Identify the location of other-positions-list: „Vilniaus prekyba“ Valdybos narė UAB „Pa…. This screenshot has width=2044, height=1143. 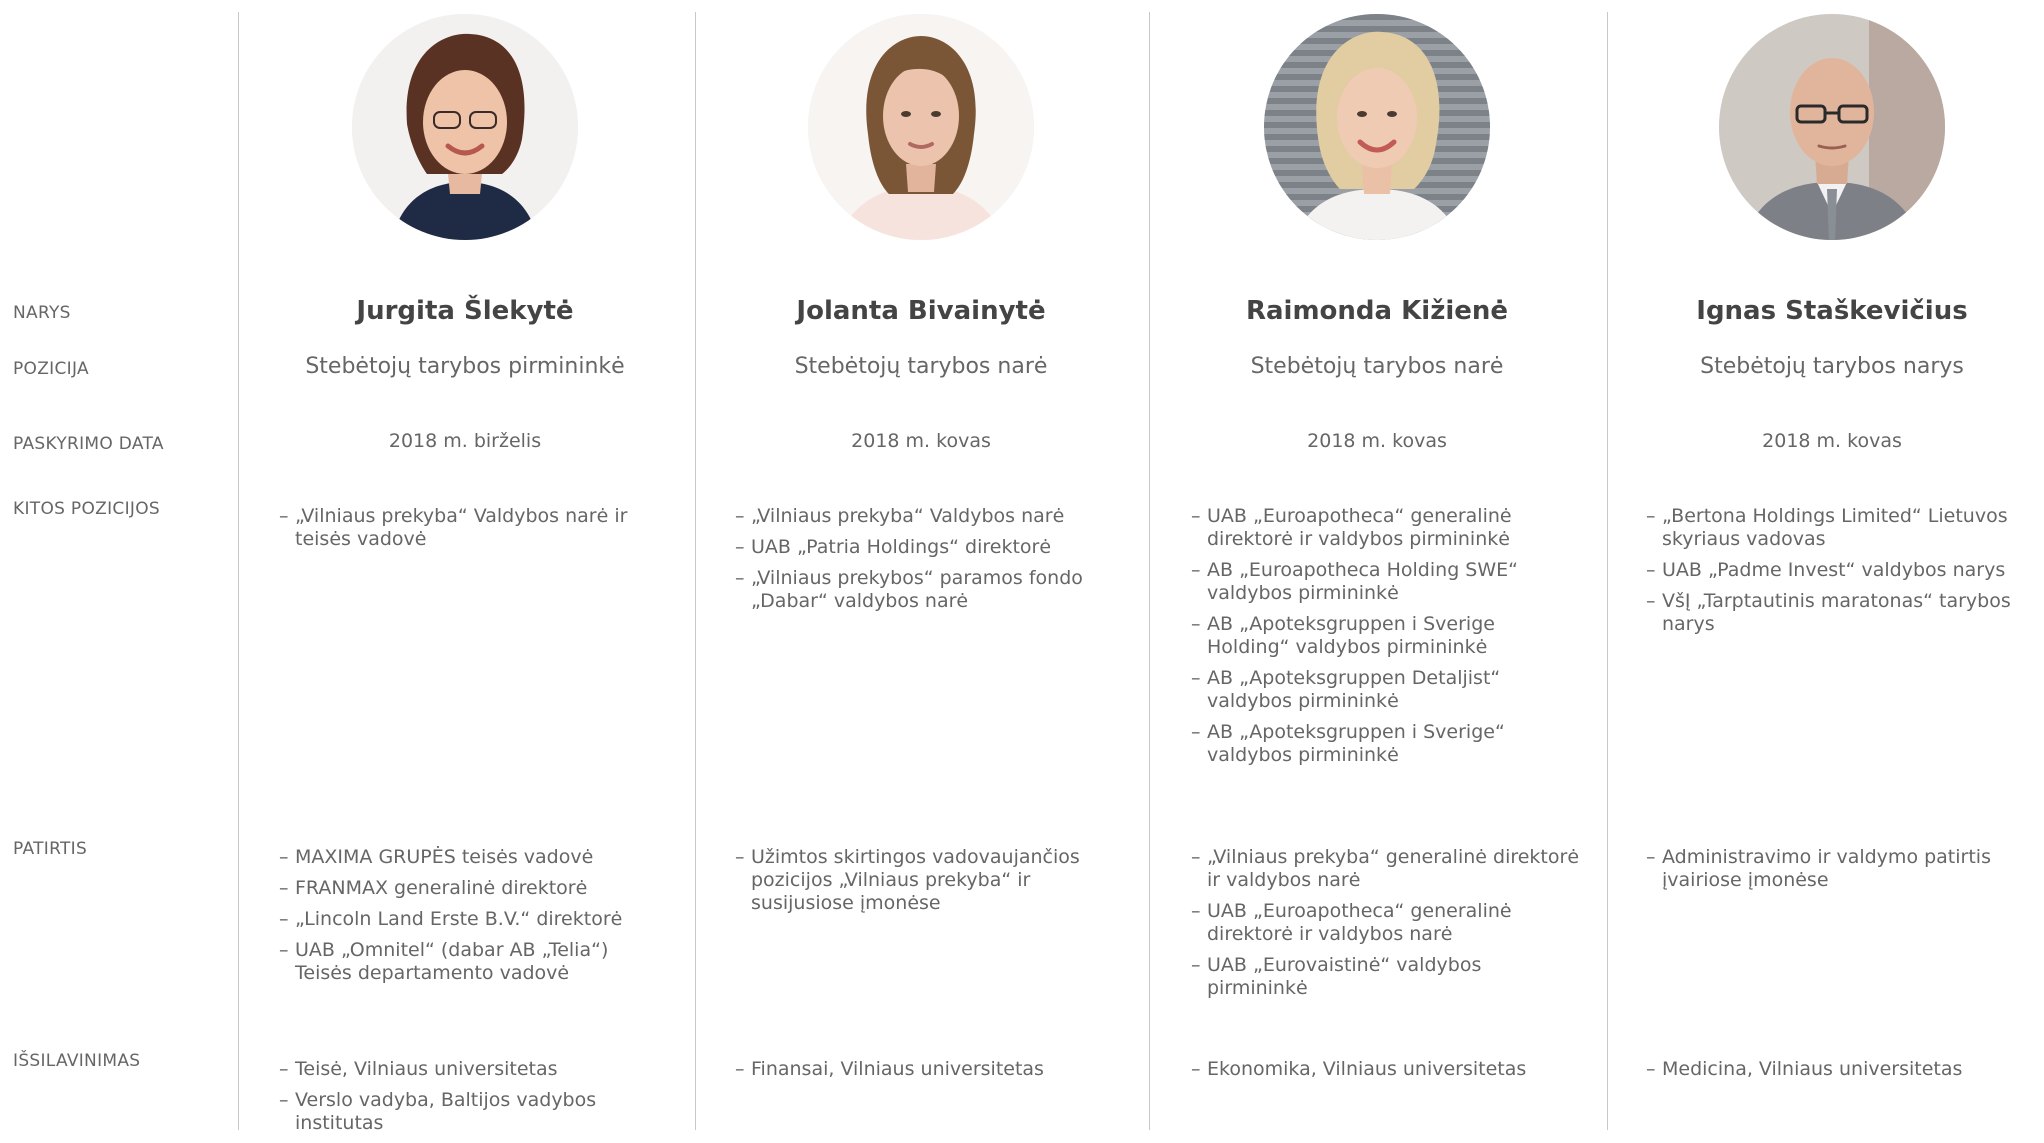
(930, 563).